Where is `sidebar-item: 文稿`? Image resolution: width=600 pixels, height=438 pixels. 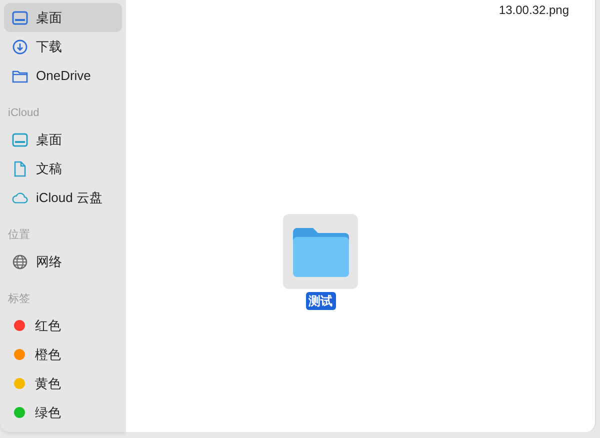 sidebar-item: 文稿 is located at coordinates (63, 168).